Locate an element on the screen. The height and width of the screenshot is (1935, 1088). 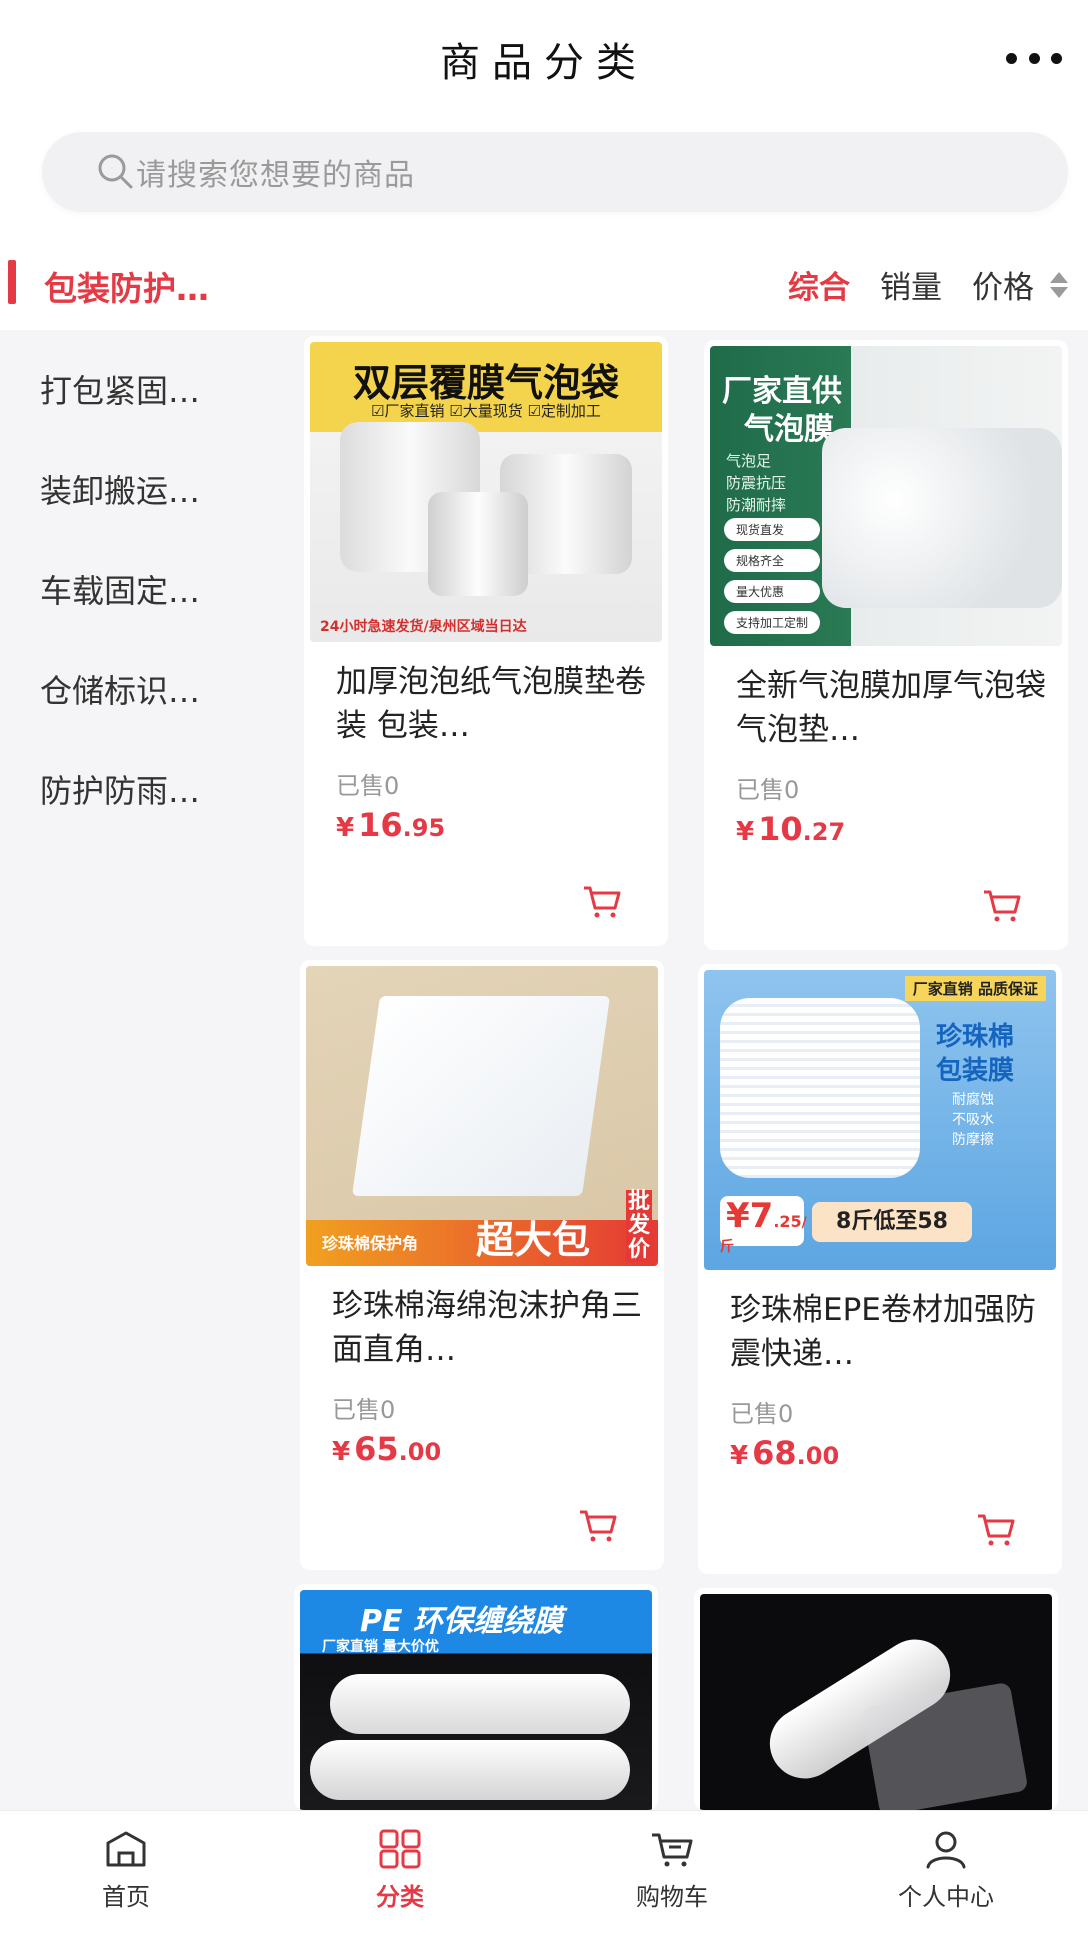
image-pills: 现货直发 规格齐全 量大优惠 支持加工定制 is located at coordinates (772, 576).